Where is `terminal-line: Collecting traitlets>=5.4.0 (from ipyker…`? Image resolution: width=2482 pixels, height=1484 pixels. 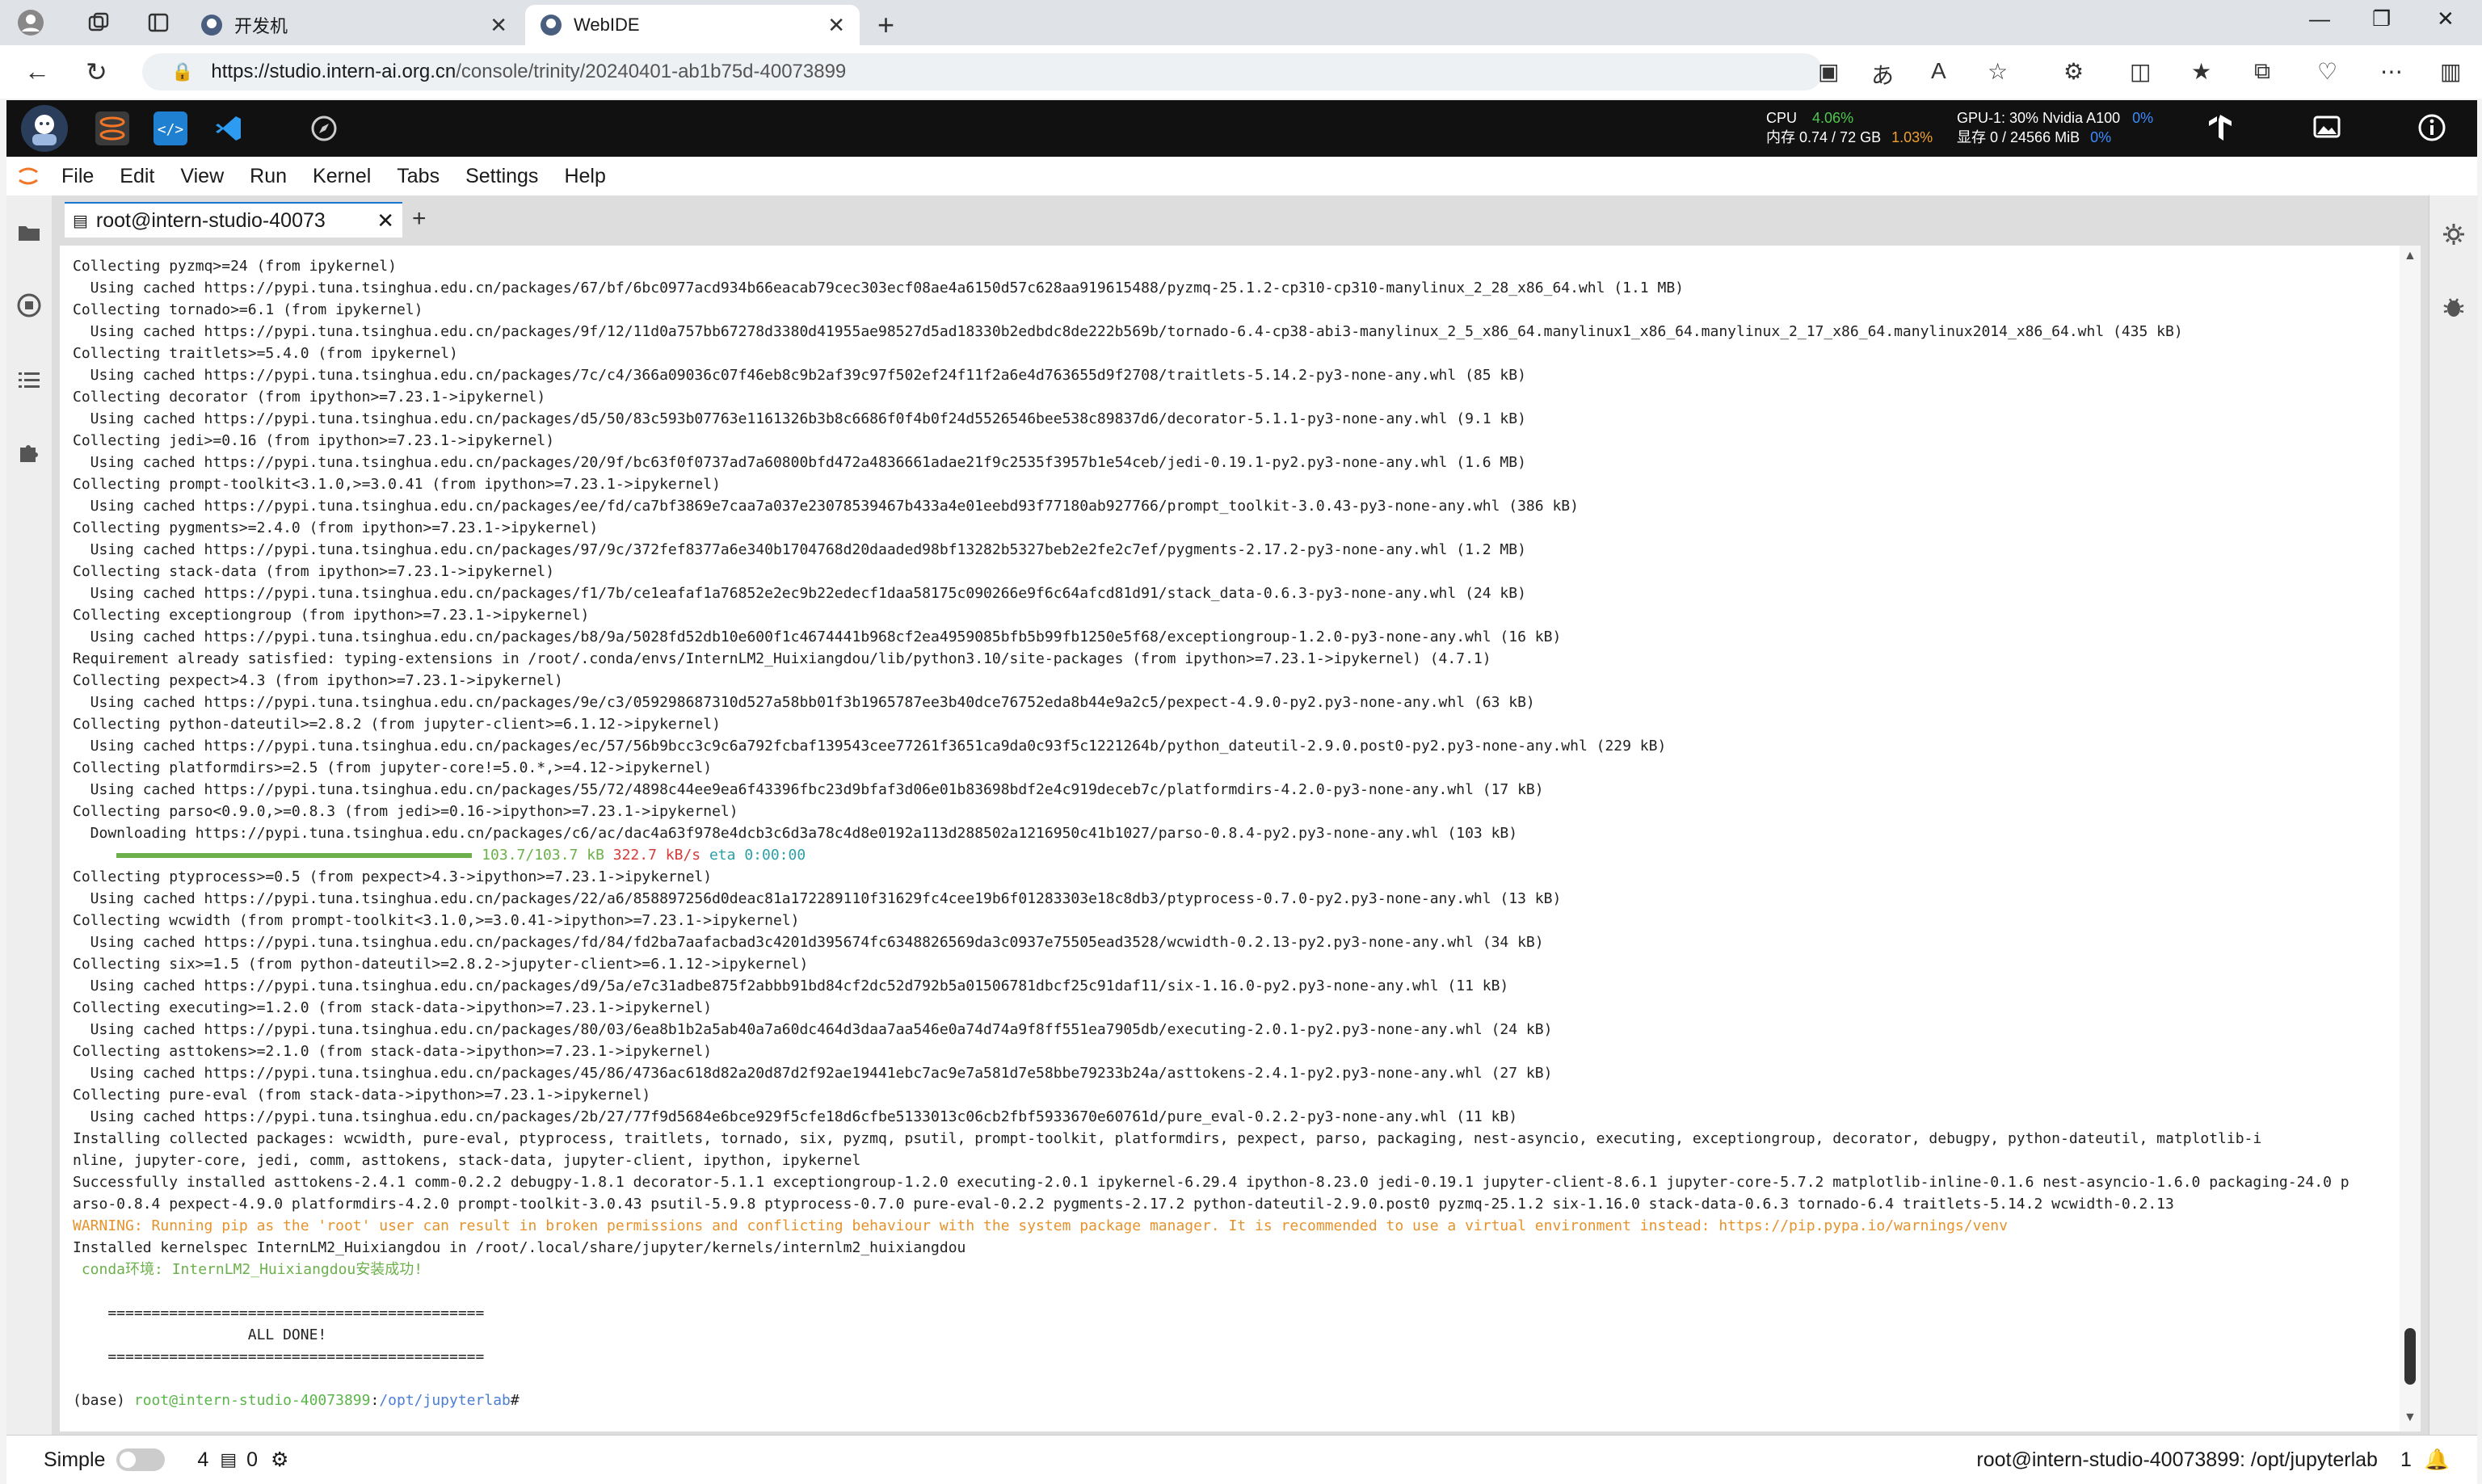
terminal-line: Collecting traitlets>=5.4.0 (from ipyker… is located at coordinates (265, 353).